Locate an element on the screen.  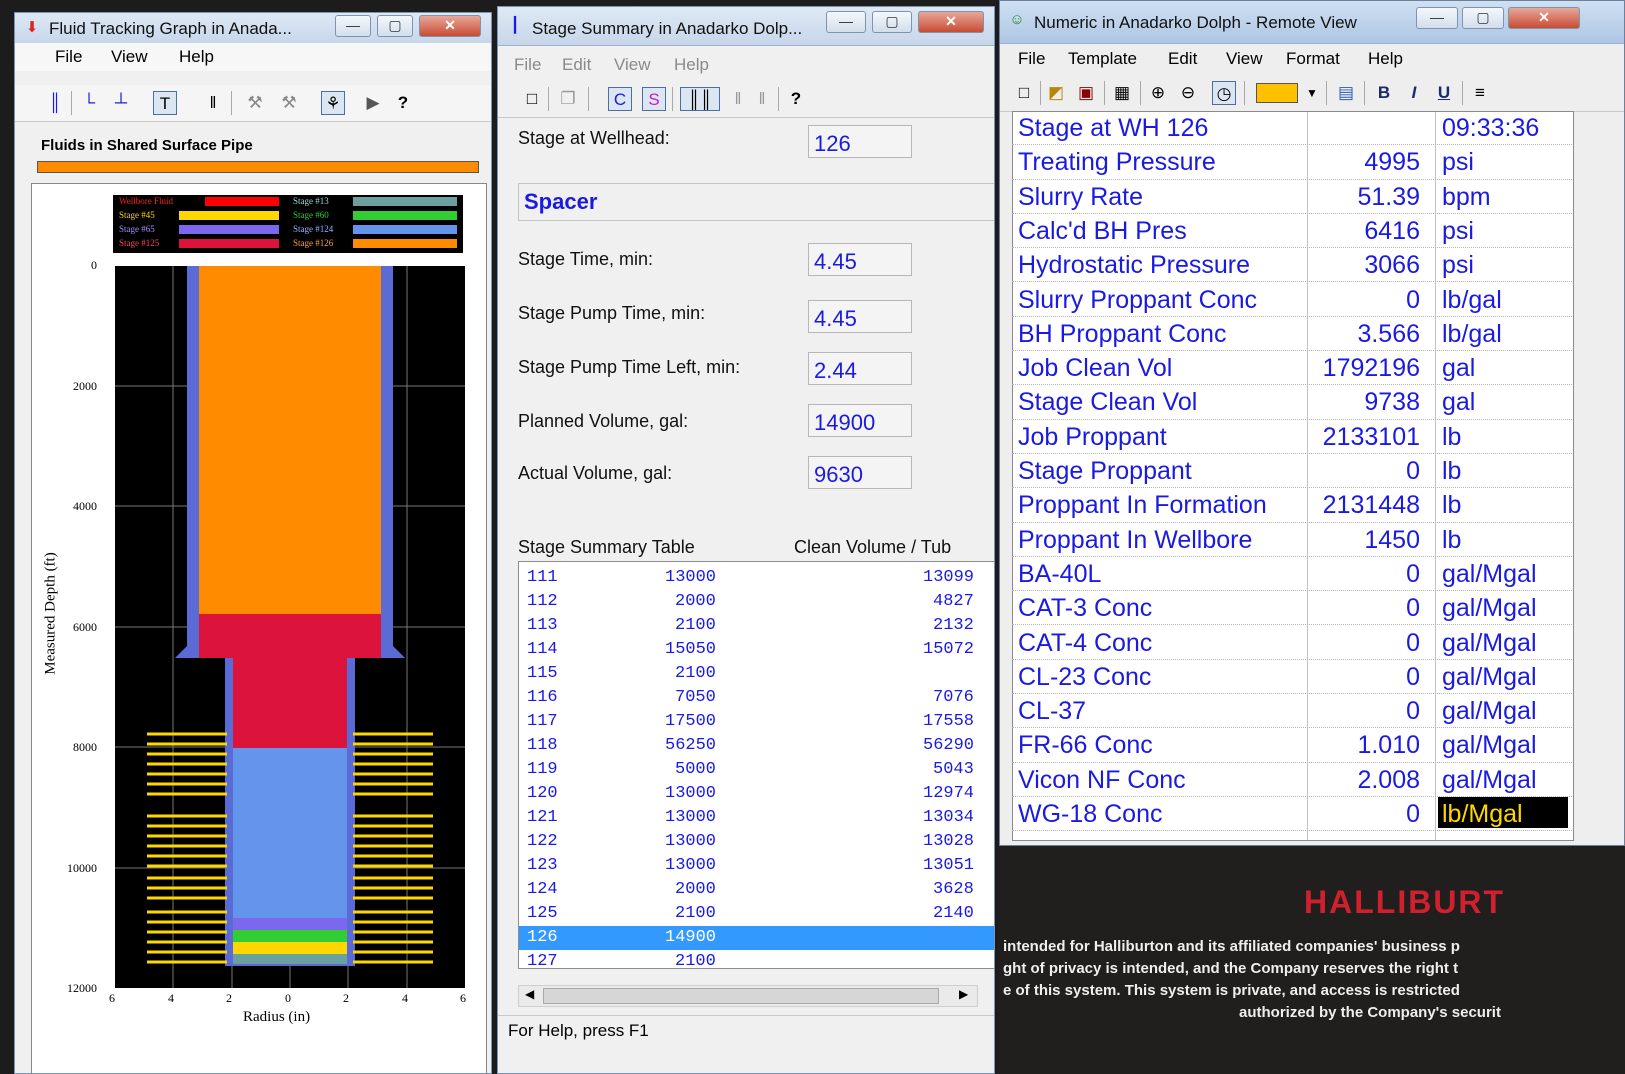
numeric-row: CAT-3 Conc 0 gal/Mgal is located at coordinates (1292, 608).